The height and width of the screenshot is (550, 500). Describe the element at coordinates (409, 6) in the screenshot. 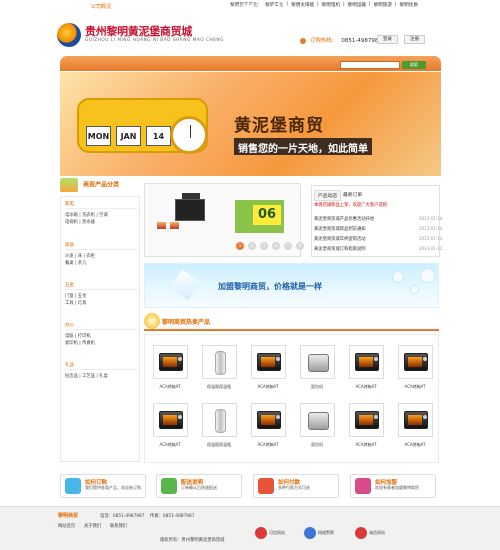

I see `top-link: 黎明优质` at that location.